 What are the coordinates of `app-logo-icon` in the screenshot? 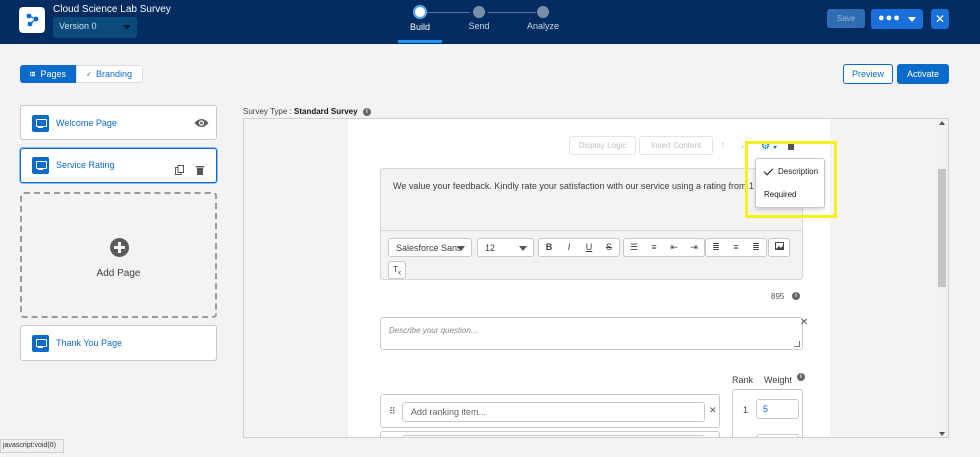 It's located at (32, 20).